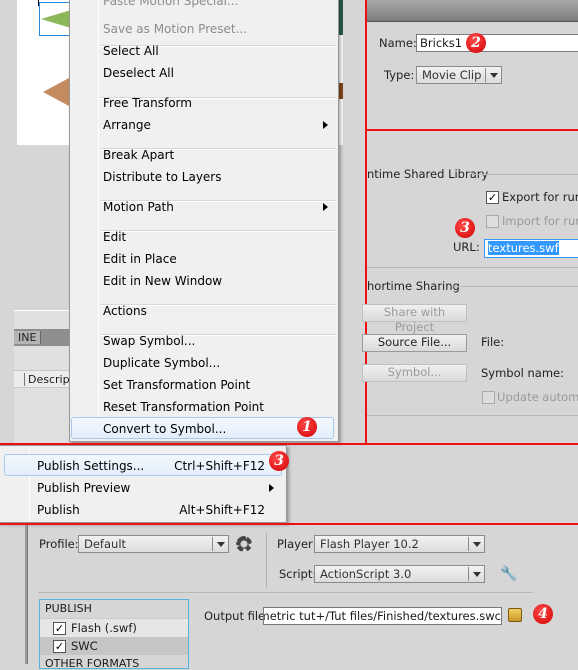 This screenshot has height=670, width=578. I want to click on menu-item-select-all: Select All, so click(131, 51).